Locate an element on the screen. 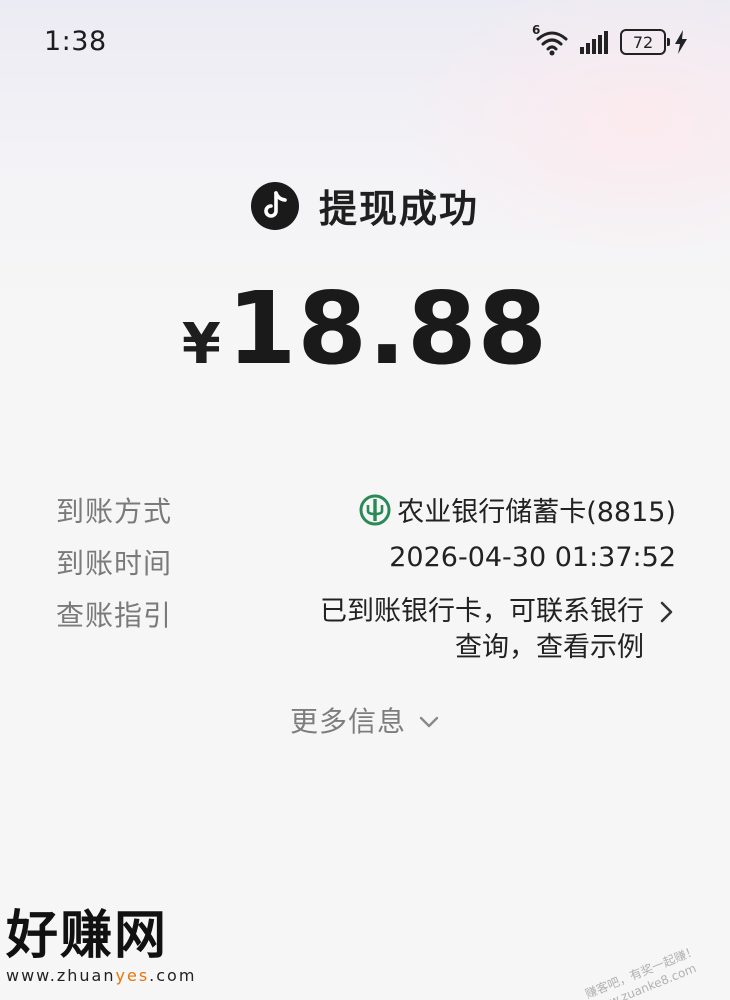 This screenshot has height=1000, width=730. detail-row-method: 到账方式 农业银行储蓄卡(8815) is located at coordinates (366, 516).